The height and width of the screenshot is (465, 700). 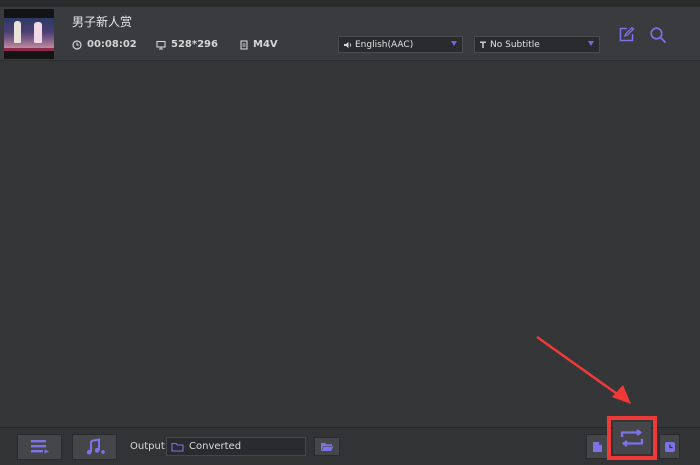 I want to click on convert-button, so click(x=632, y=438).